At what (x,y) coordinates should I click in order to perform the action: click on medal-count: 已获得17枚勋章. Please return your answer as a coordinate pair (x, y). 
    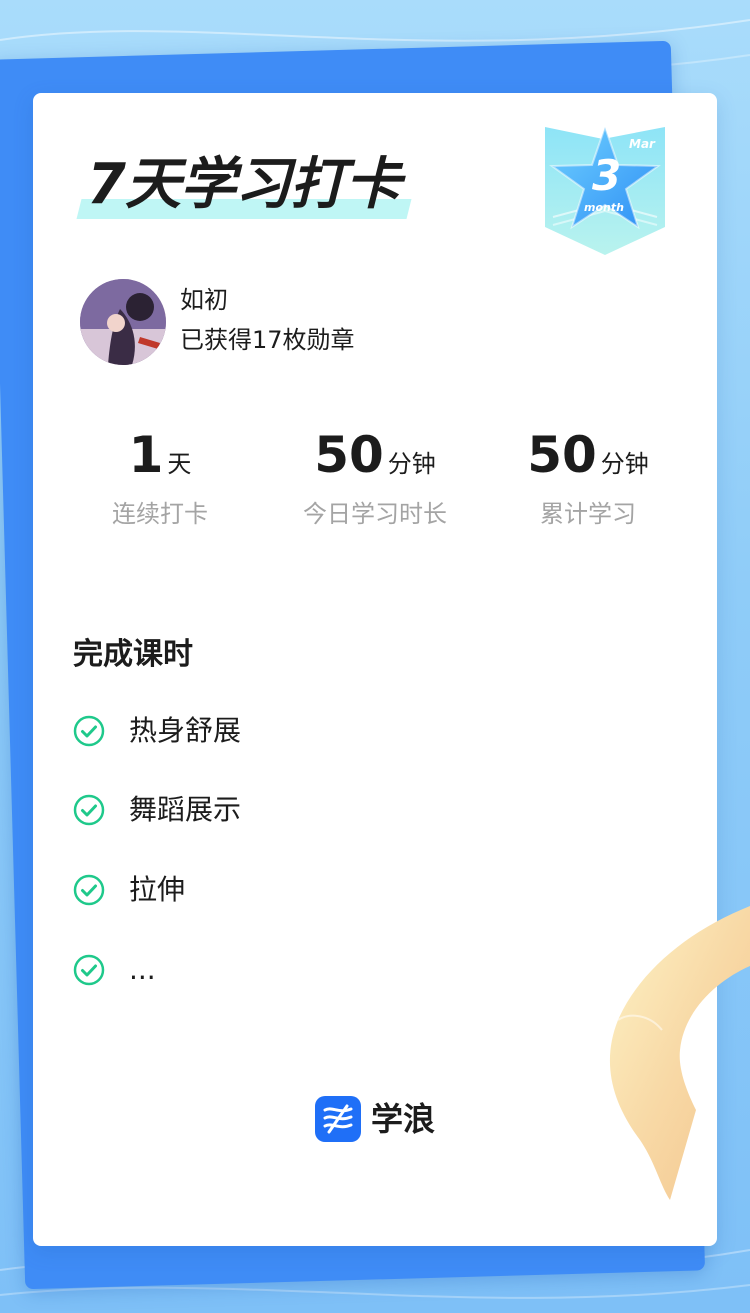
    Looking at the image, I should click on (267, 340).